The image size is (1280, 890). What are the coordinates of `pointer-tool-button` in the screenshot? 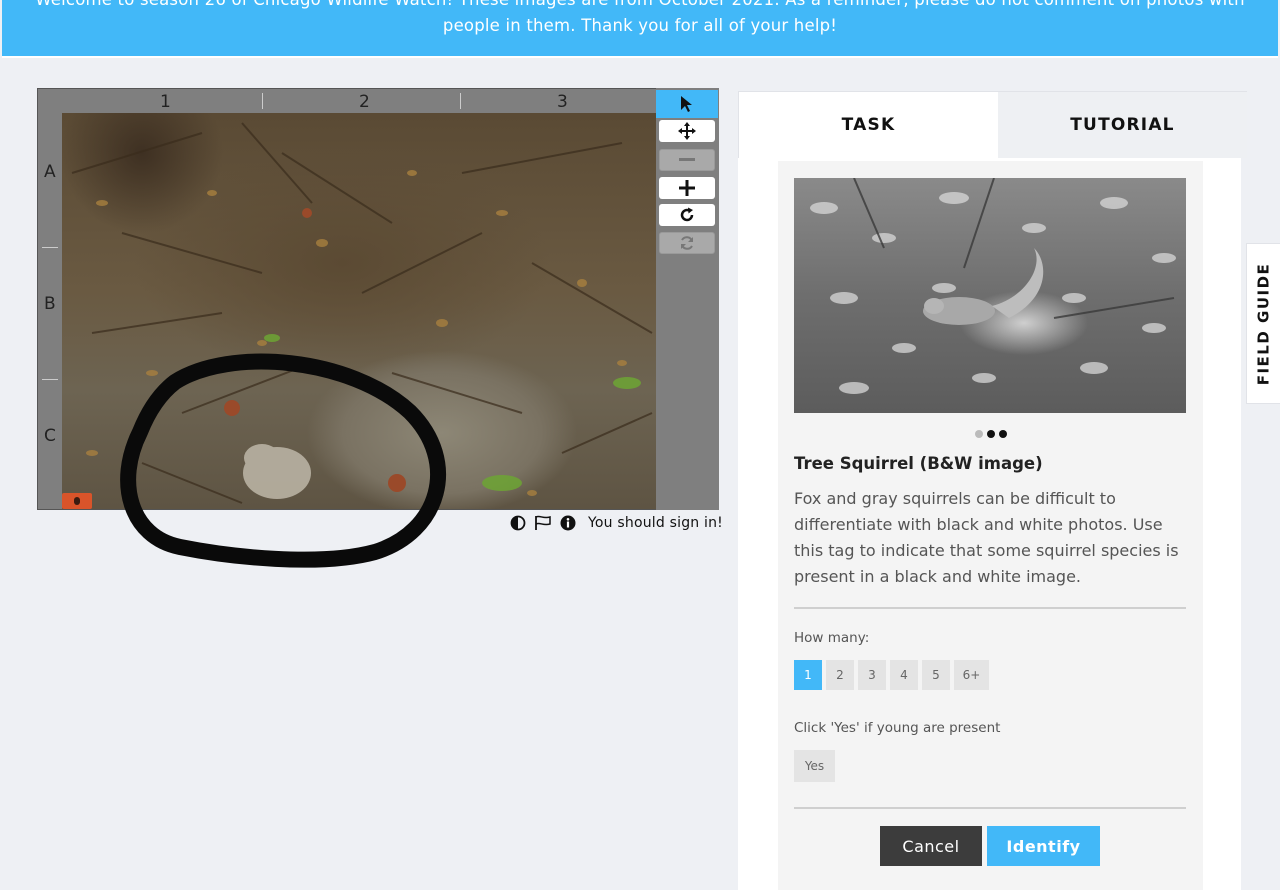 It's located at (687, 104).